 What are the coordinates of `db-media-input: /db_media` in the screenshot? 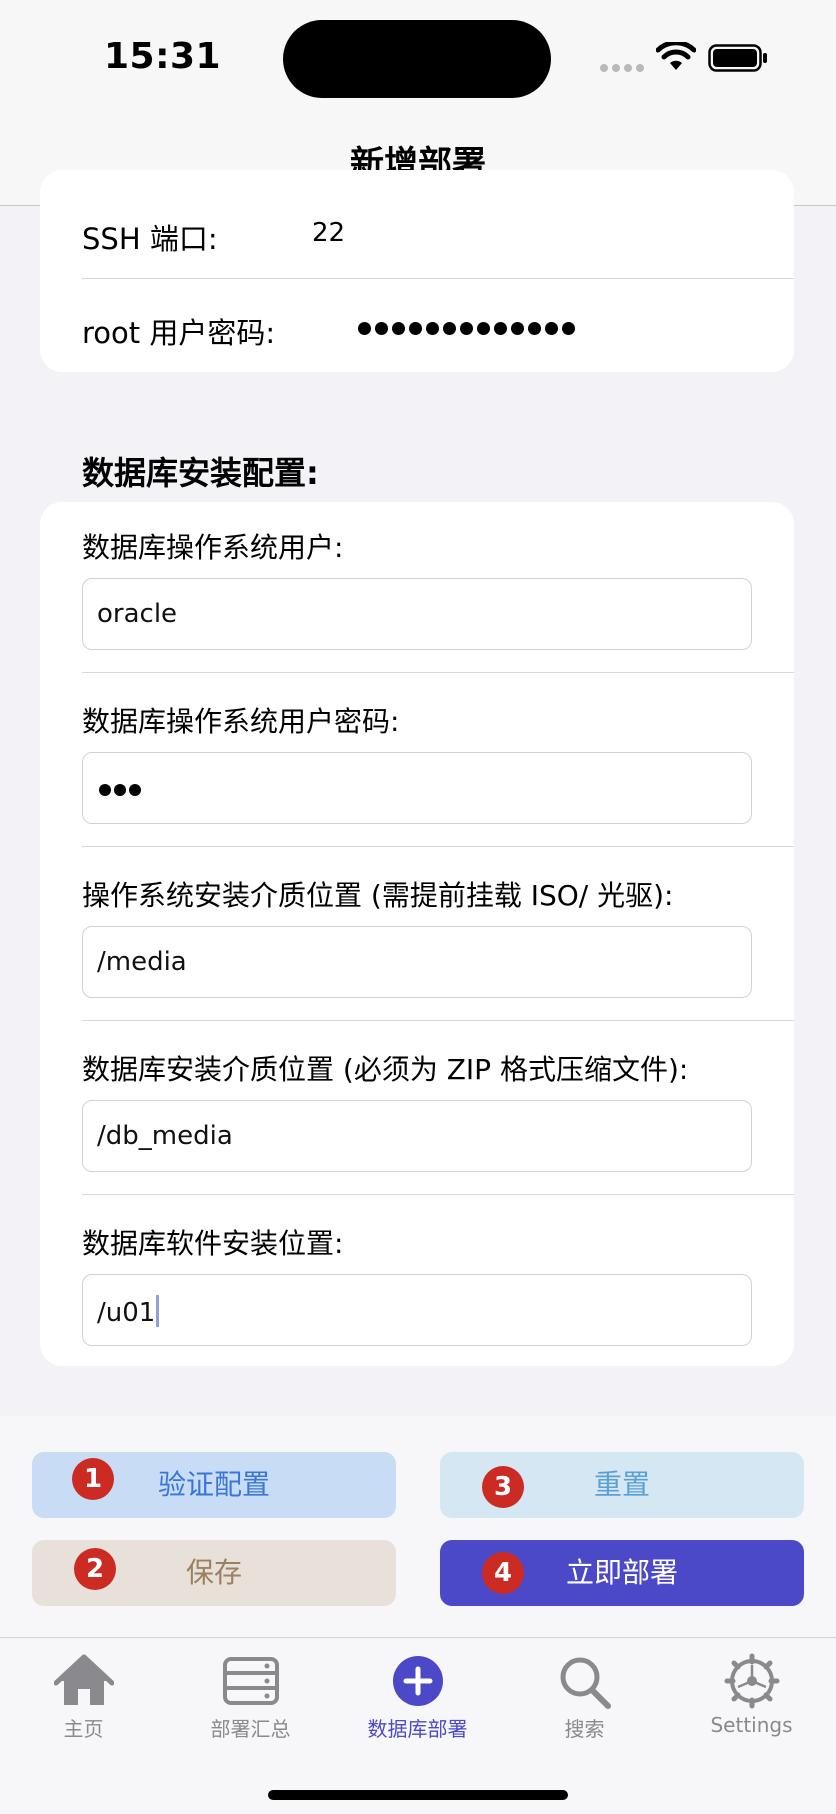 It's located at (417, 1136).